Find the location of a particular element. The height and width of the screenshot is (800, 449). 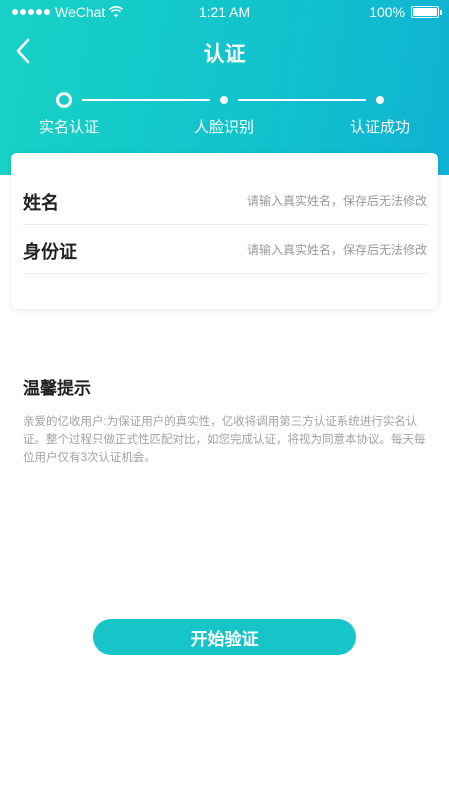

name-input is located at coordinates (307, 201).